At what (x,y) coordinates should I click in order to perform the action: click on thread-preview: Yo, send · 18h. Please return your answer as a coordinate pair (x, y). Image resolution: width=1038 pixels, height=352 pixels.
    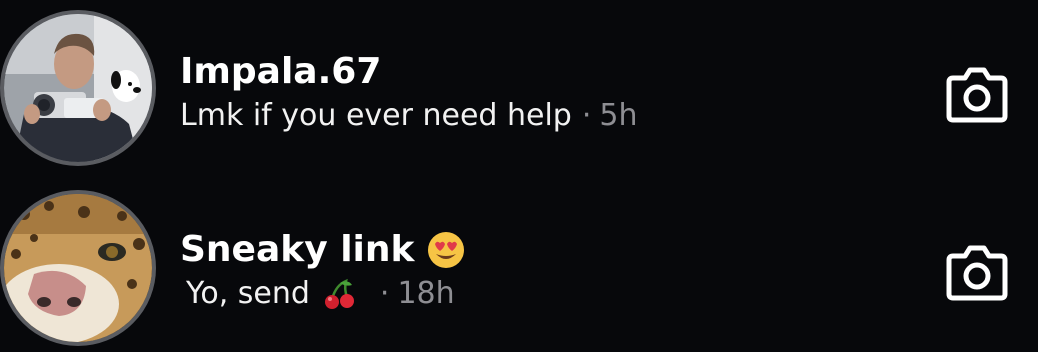
    Looking at the image, I should click on (326, 294).